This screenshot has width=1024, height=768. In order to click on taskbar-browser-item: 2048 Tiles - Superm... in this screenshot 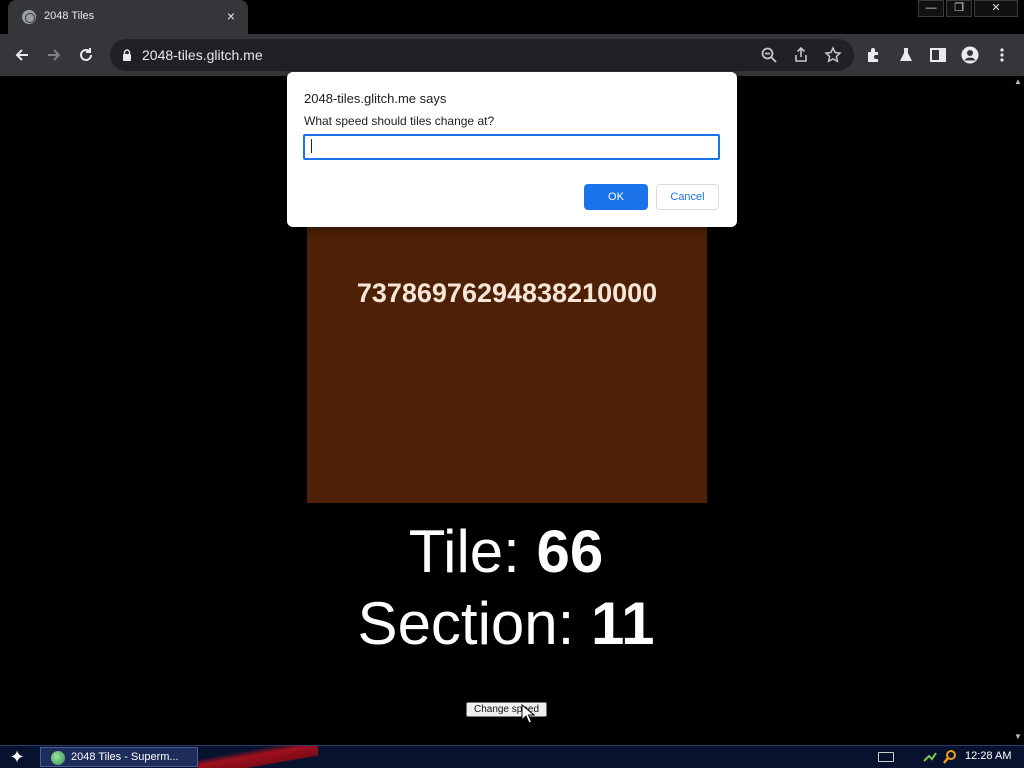, I will do `click(119, 757)`.